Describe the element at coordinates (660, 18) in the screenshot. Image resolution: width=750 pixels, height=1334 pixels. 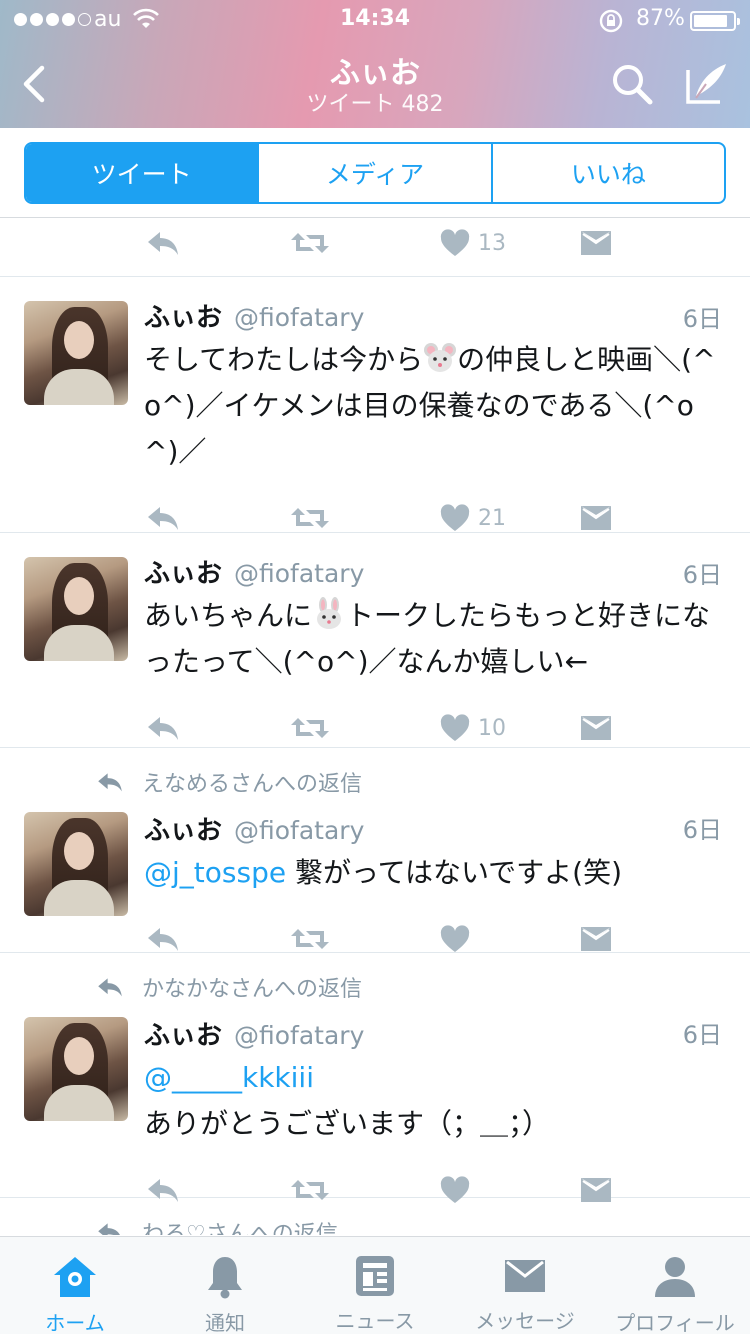
I see `battery-percent: 87%` at that location.